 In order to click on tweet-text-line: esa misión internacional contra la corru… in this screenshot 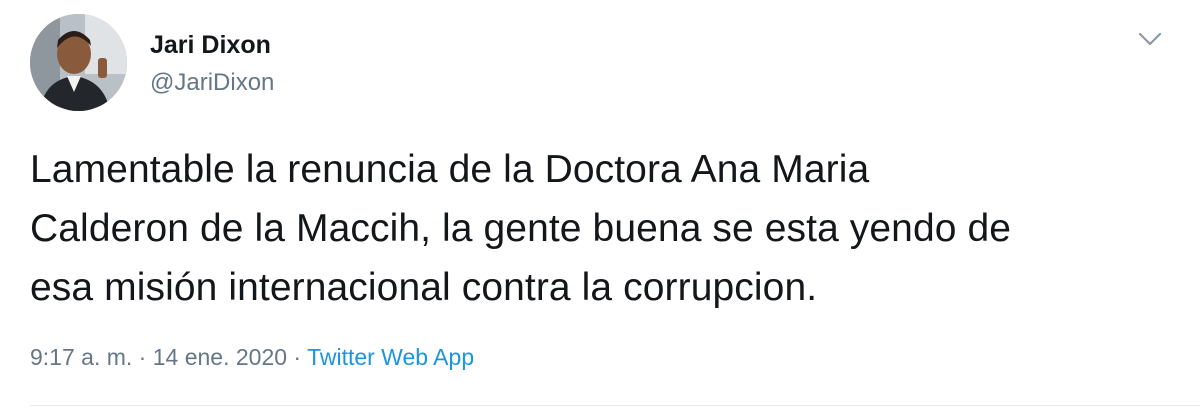, I will do `click(424, 287)`.